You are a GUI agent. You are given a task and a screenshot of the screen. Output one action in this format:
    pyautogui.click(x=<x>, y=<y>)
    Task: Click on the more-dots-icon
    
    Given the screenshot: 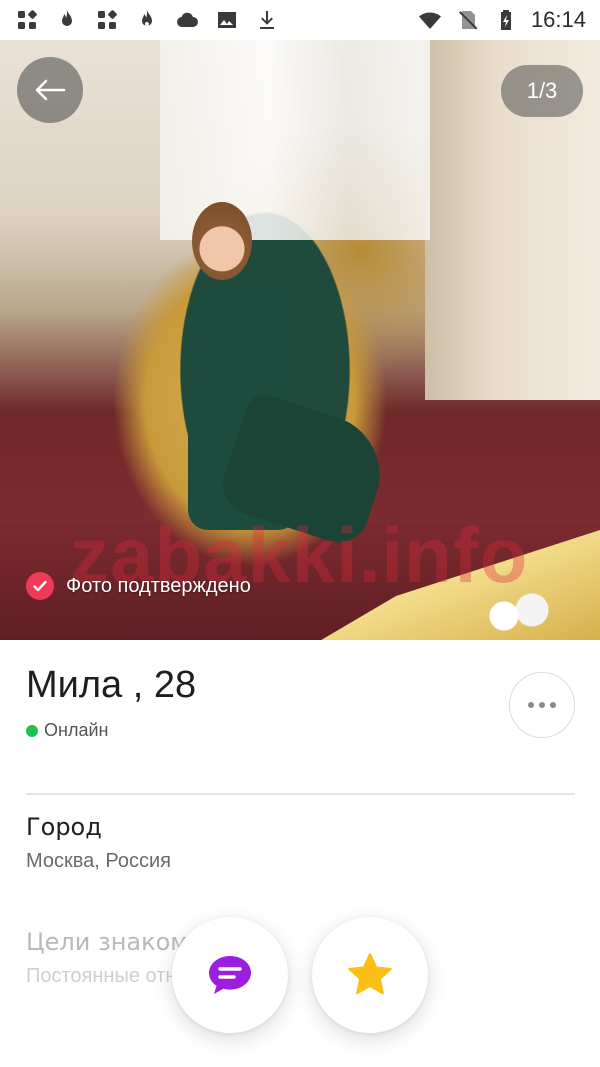 What is the action you would take?
    pyautogui.click(x=531, y=705)
    